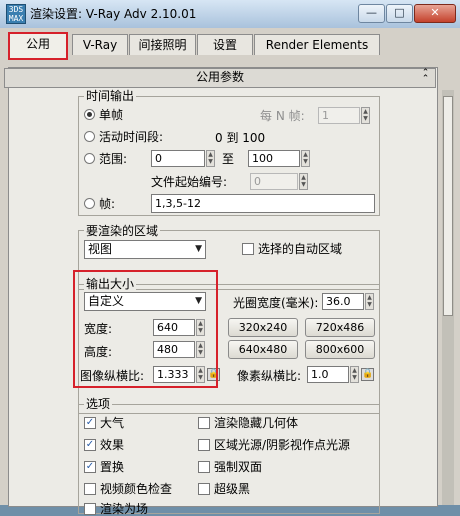 The height and width of the screenshot is (516, 460). I want to click on video-color-check-checkbox, so click(90, 489).